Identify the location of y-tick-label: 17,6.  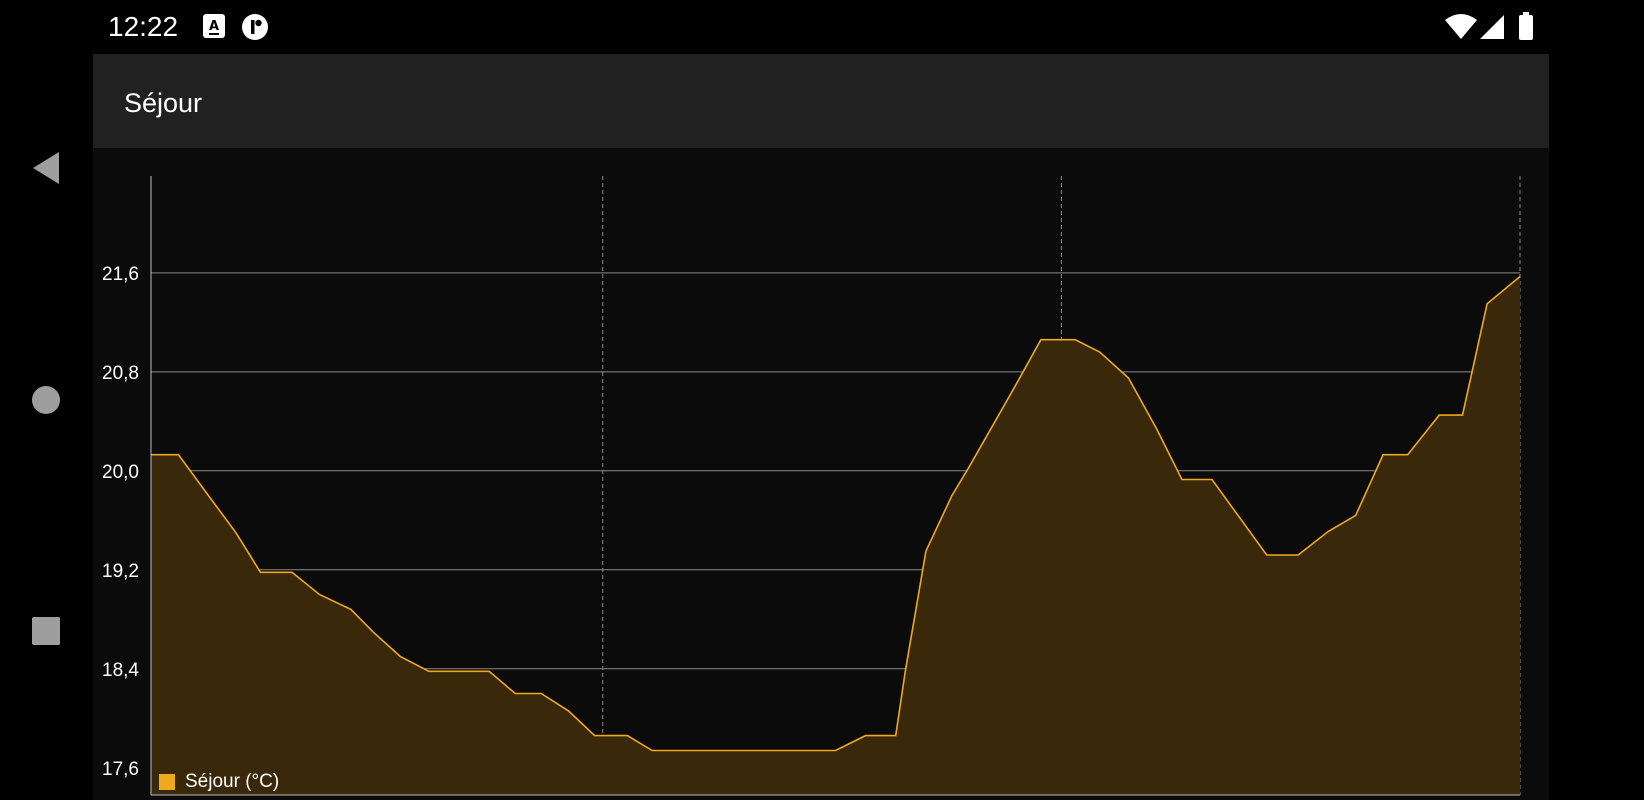
(120, 769).